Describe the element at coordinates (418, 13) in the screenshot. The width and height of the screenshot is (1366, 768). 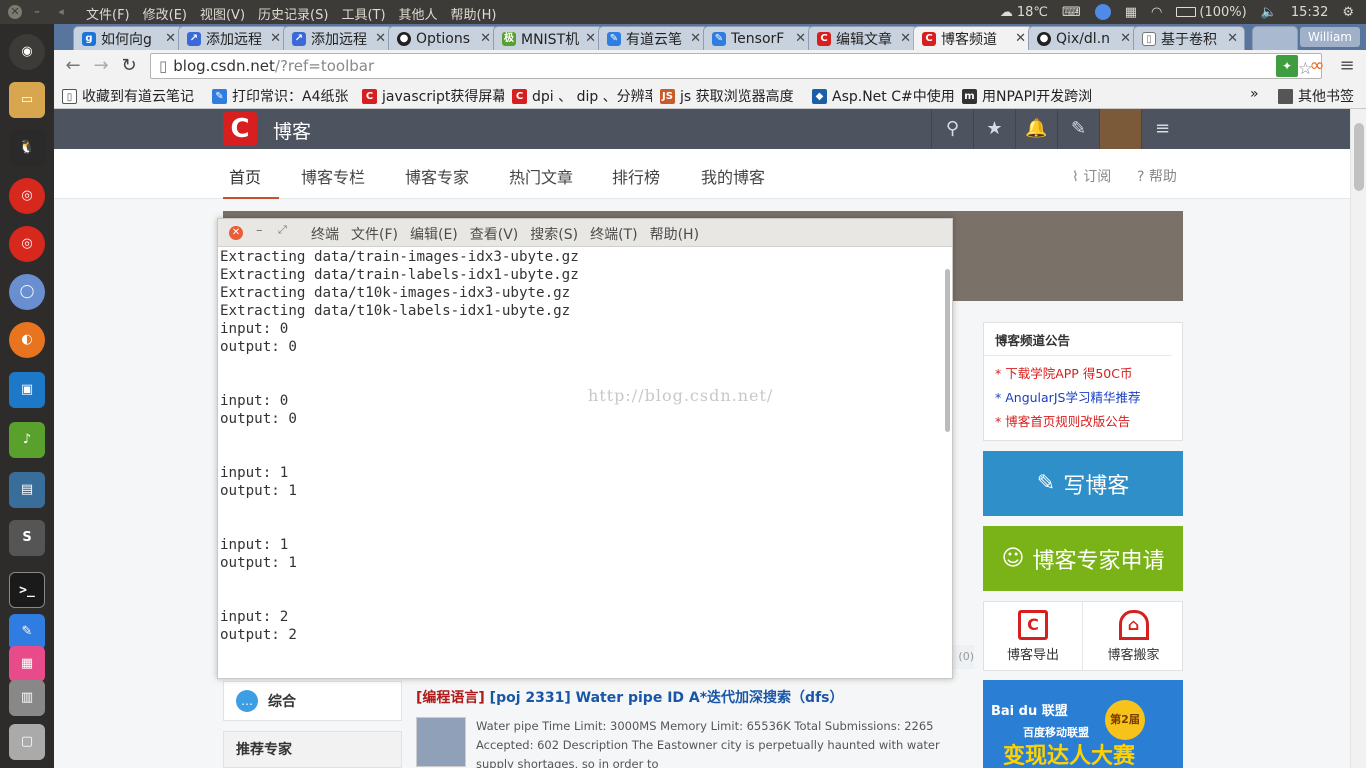
I see `menu-others: 其他人` at that location.